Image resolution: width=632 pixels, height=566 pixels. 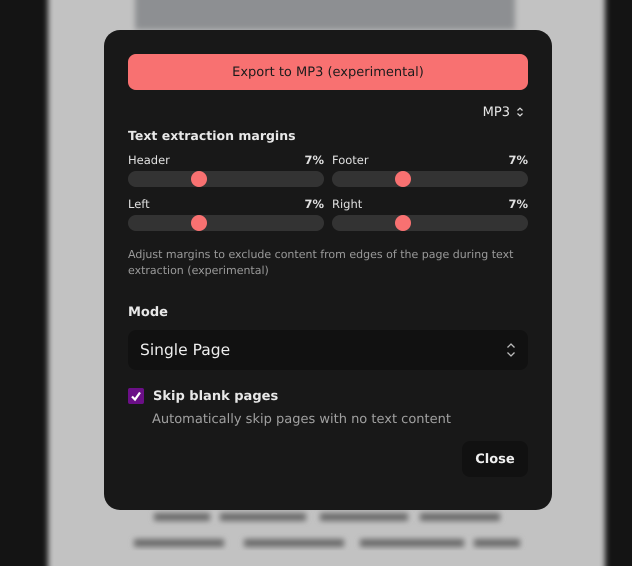 I want to click on section-title: Text extraction margins, so click(x=212, y=135).